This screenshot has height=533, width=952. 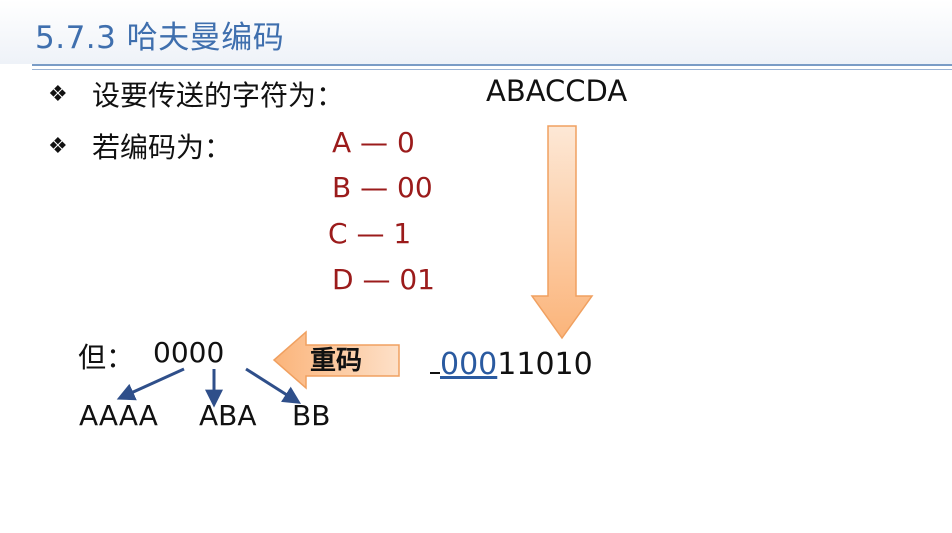 What do you see at coordinates (150, 384) in the screenshot?
I see `arrow-to-aaaa-icon` at bounding box center [150, 384].